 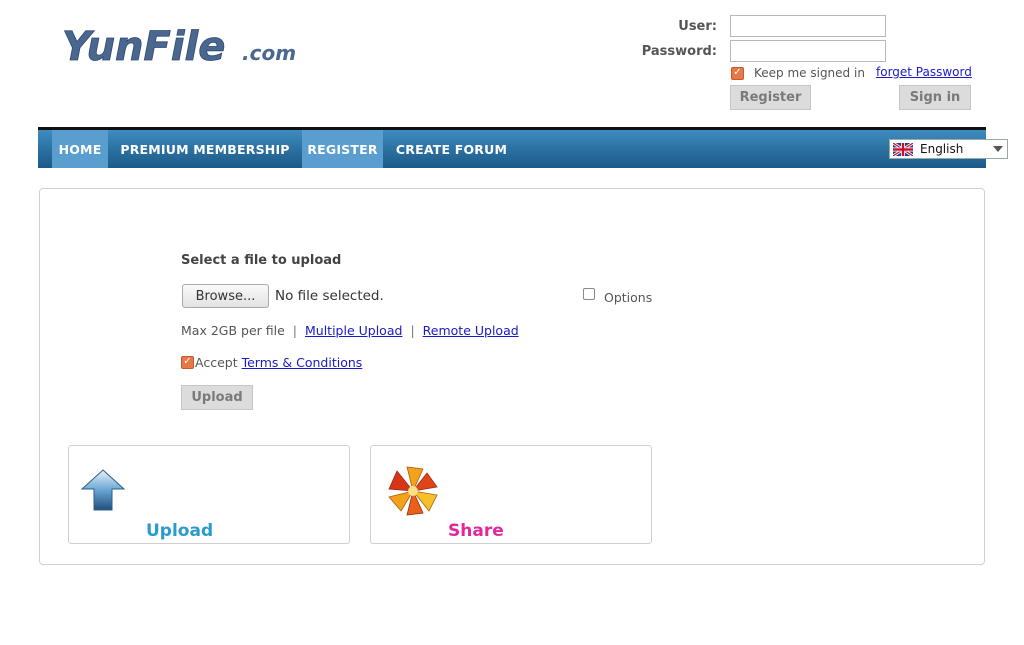 I want to click on options-checkbox, so click(x=589, y=294).